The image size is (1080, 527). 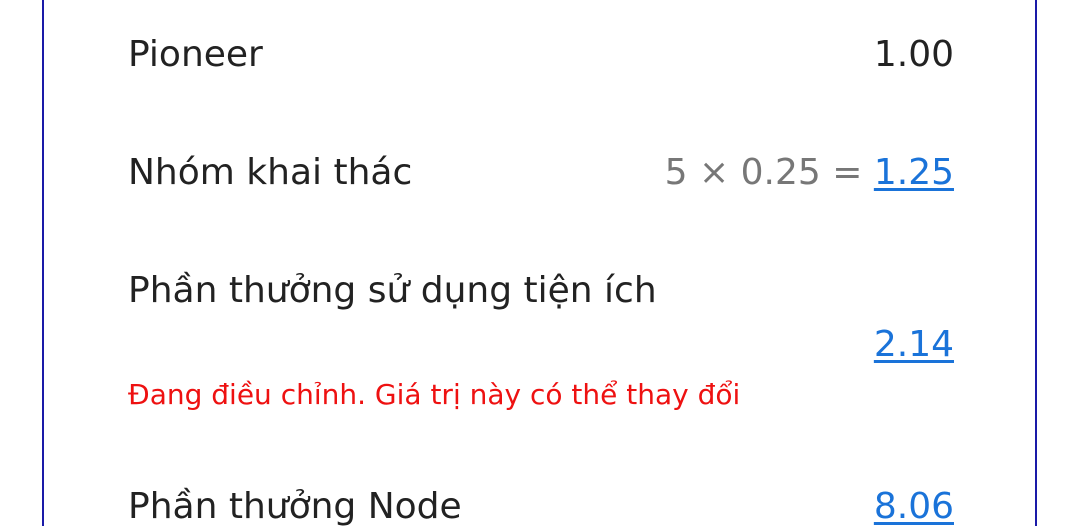 What do you see at coordinates (914, 172) in the screenshot?
I see `mining-group-value-link: 1.25` at bounding box center [914, 172].